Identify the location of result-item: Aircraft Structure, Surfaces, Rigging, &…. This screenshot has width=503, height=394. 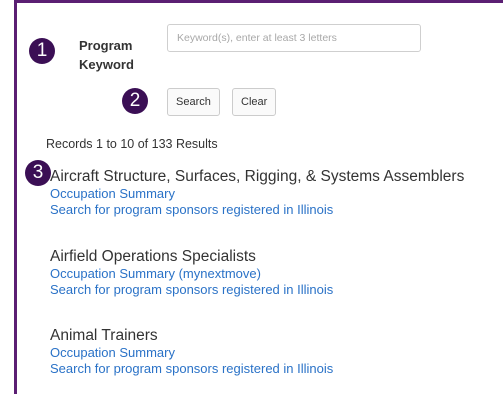
(257, 192).